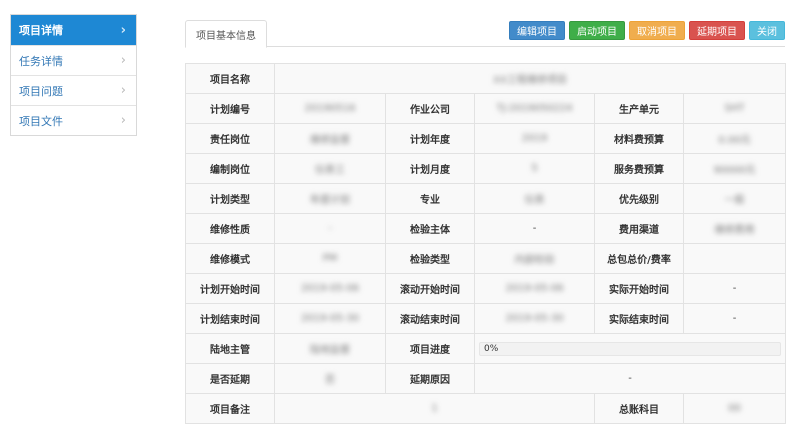  What do you see at coordinates (226, 34) in the screenshot?
I see `tab-basic-info: 项目基本信息` at bounding box center [226, 34].